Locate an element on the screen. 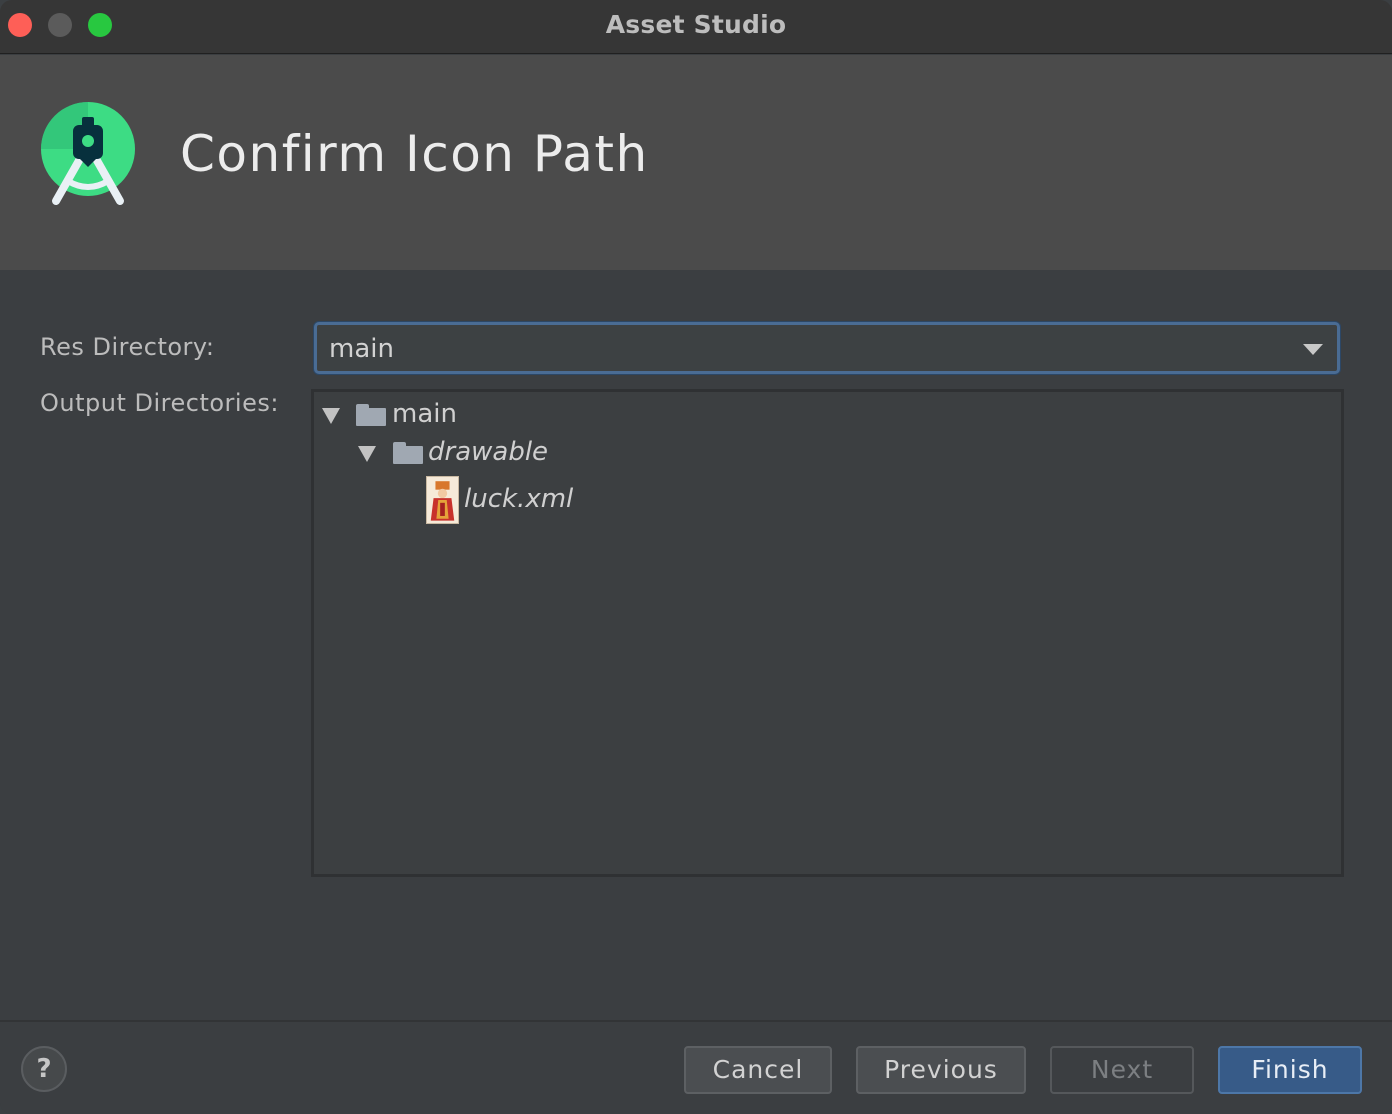  tree-node-main: main is located at coordinates (614, 416).